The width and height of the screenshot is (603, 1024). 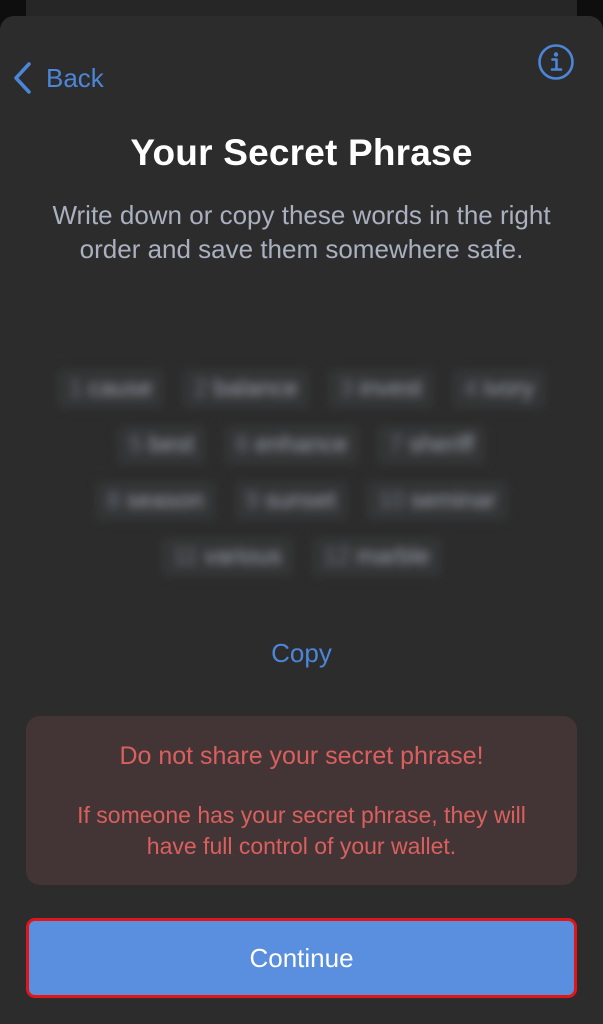 What do you see at coordinates (246, 389) in the screenshot?
I see `word-chip: 2 balance` at bounding box center [246, 389].